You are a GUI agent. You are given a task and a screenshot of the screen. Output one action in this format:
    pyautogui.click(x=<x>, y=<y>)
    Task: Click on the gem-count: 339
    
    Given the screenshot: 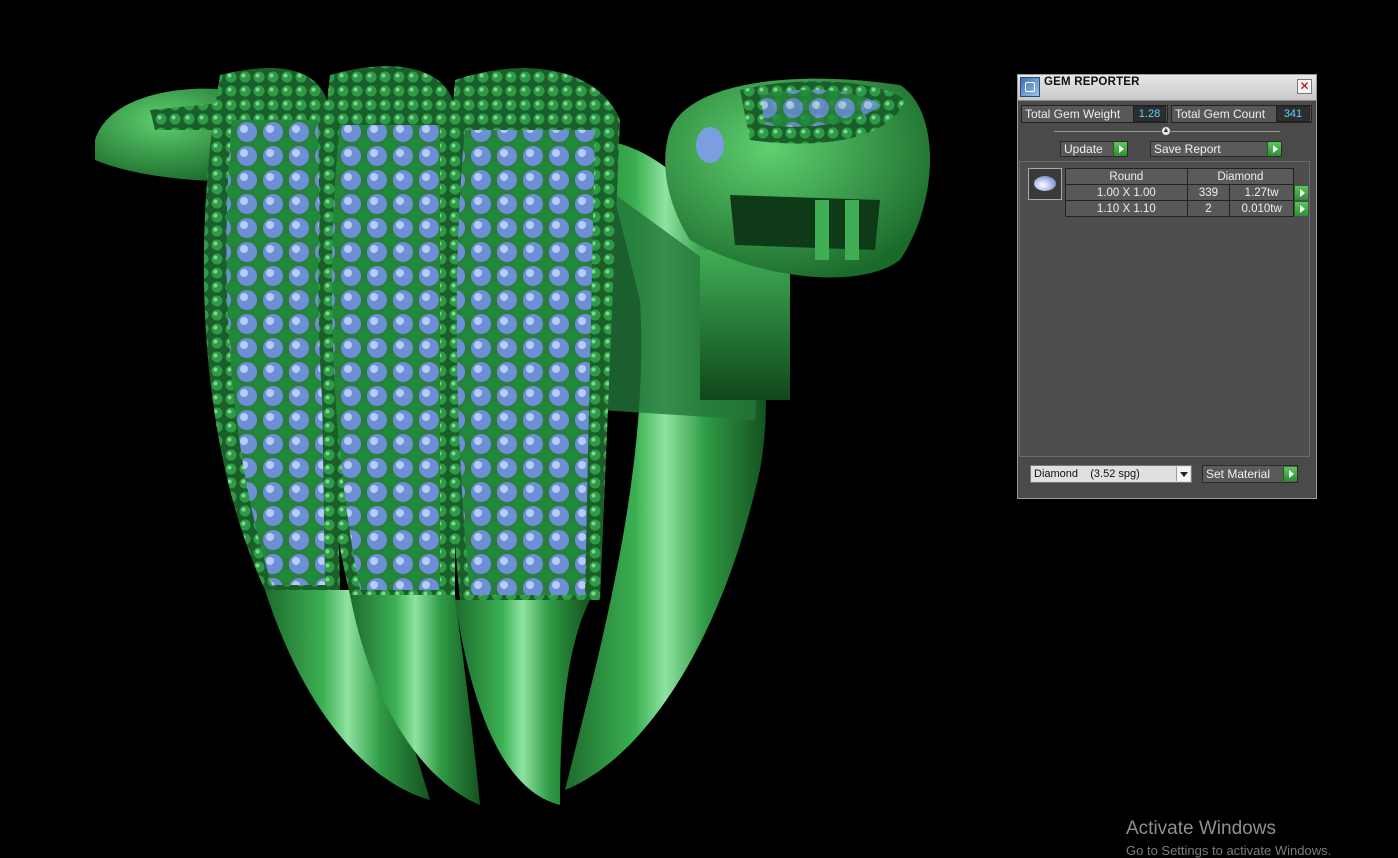 What is the action you would take?
    pyautogui.click(x=1208, y=192)
    